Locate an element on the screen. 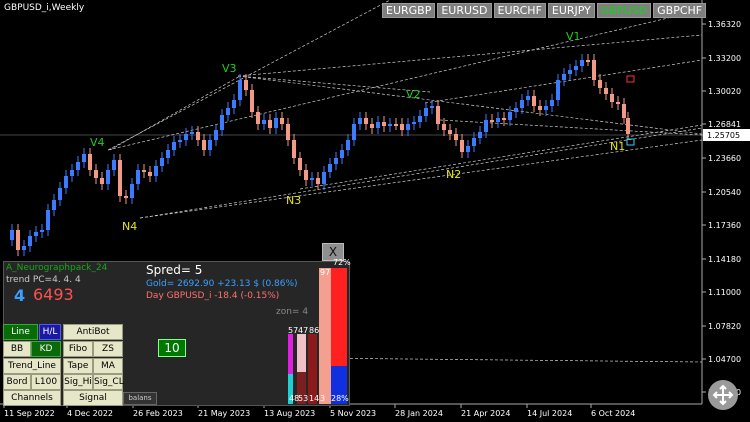 The height and width of the screenshot is (422, 750). tab-eurchf: EURCHF is located at coordinates (519, 10).